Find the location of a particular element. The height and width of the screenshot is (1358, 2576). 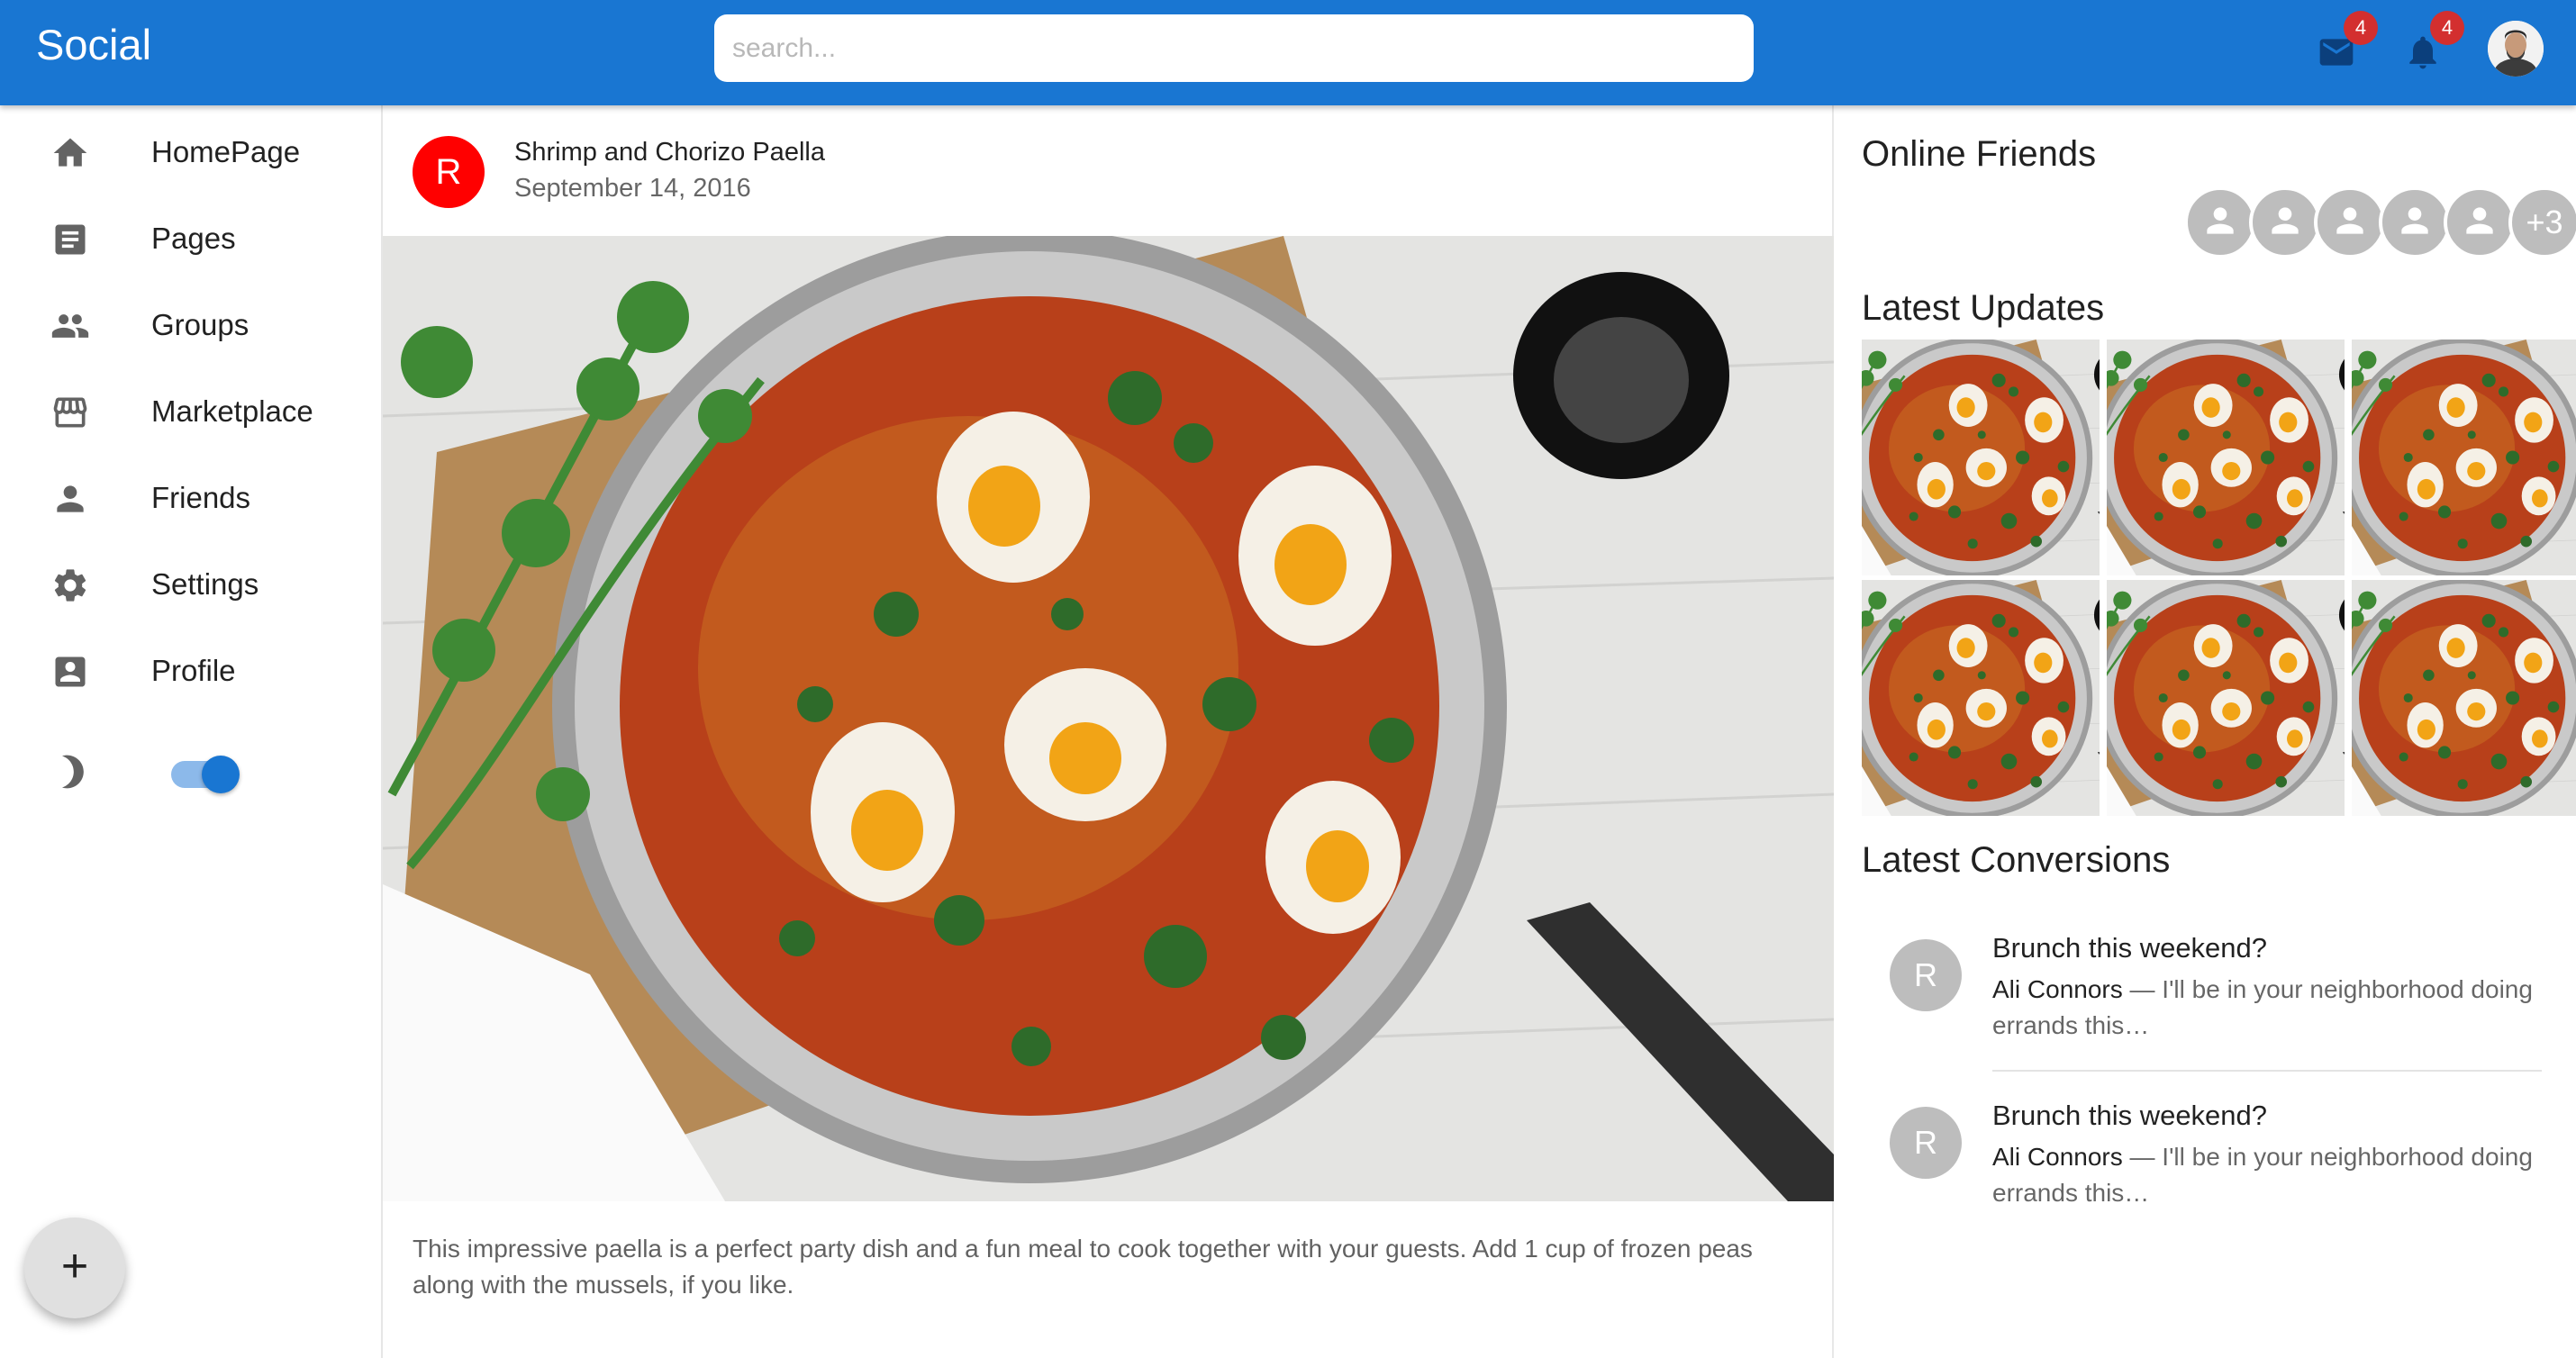

plus-icon: + is located at coordinates (74, 1266).